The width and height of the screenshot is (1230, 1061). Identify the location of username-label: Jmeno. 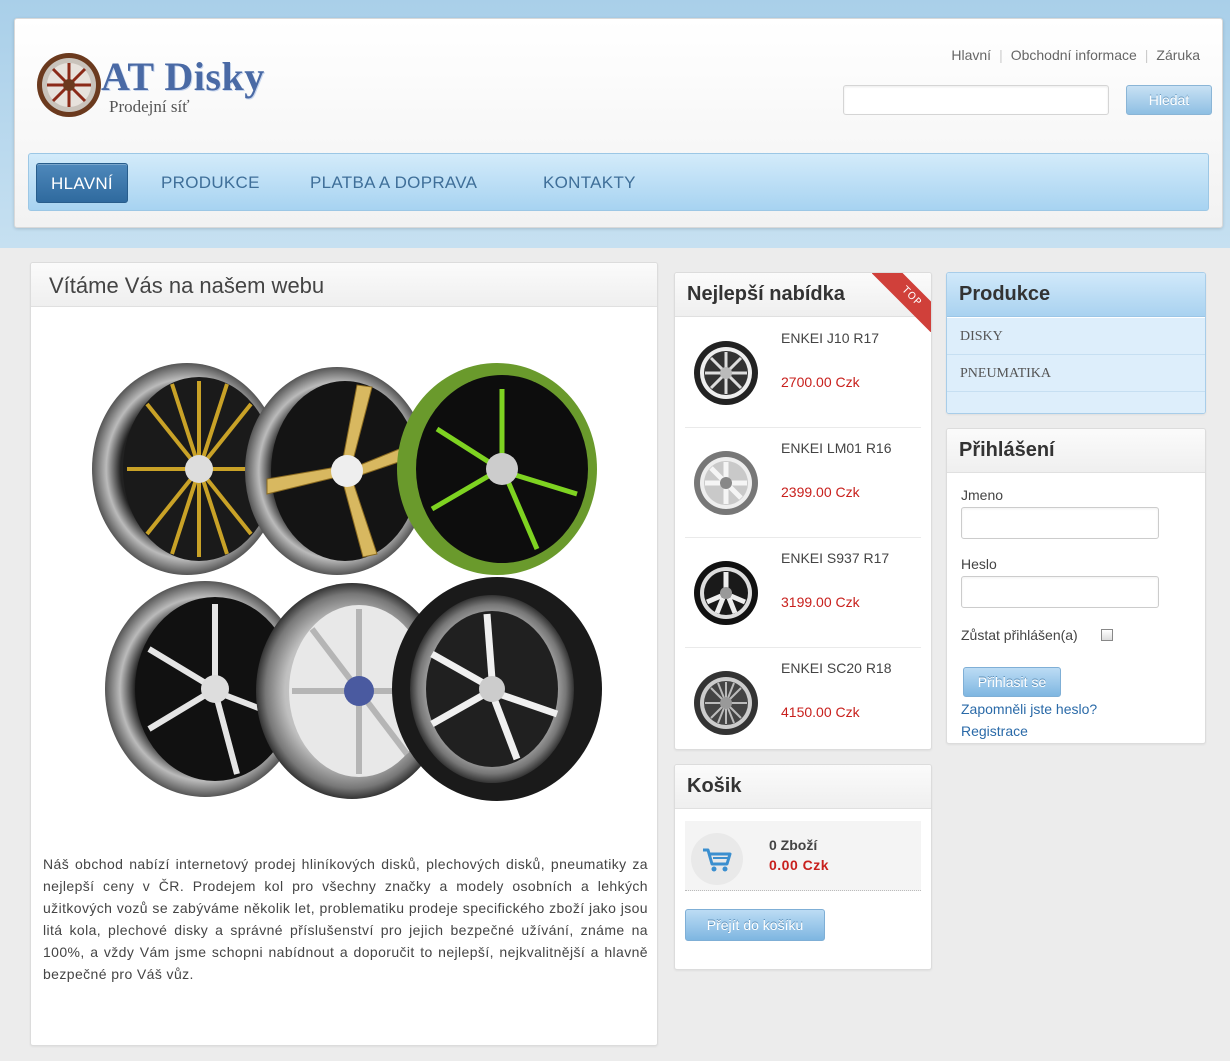
(982, 495).